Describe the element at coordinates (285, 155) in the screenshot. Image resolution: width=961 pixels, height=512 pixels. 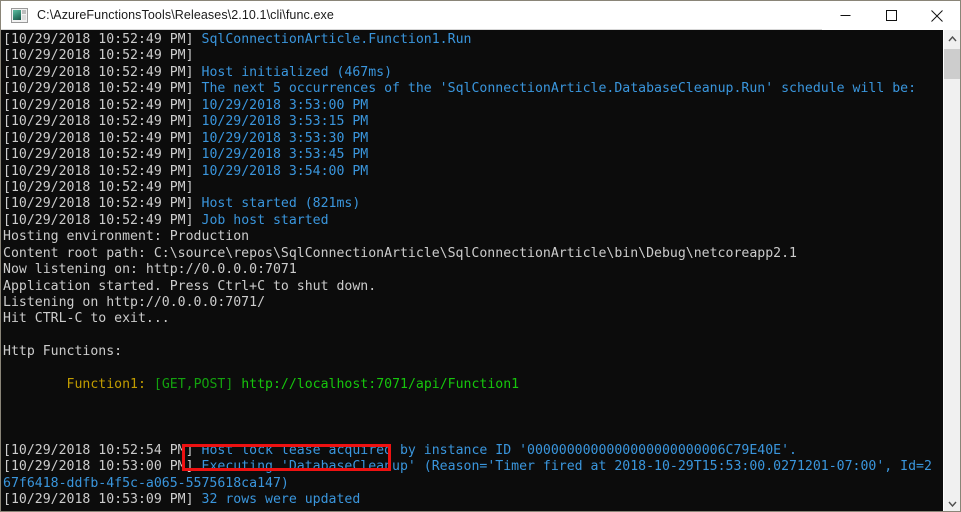
I see `log-message: 10/29/2018 3:53:45 PM` at that location.